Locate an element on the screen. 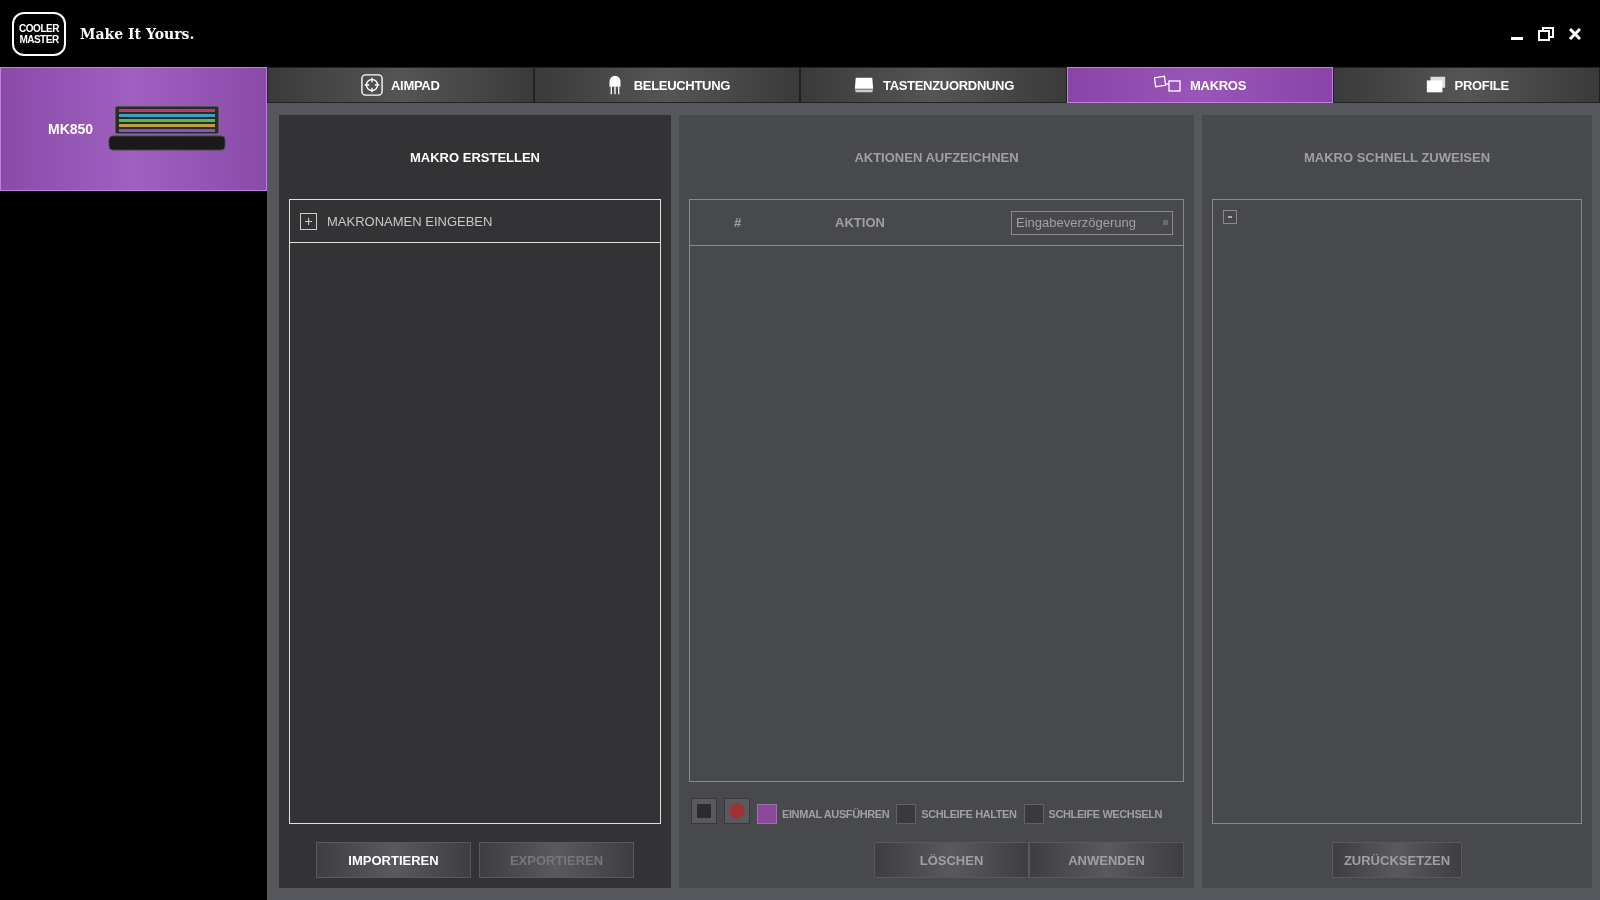 The width and height of the screenshot is (1600, 900). checkbox-label: SCHLEIFE WECHSELN is located at coordinates (1105, 814).